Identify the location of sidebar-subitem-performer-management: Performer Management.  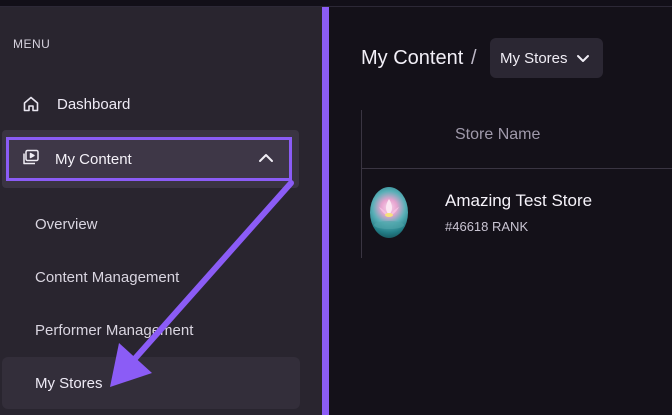
(114, 330).